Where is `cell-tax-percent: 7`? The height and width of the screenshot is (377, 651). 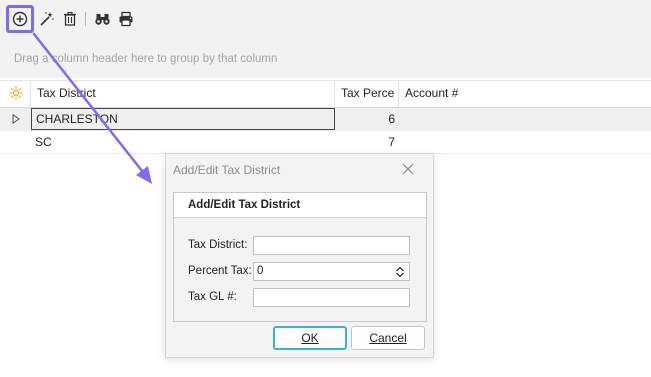 cell-tax-percent: 7 is located at coordinates (367, 142).